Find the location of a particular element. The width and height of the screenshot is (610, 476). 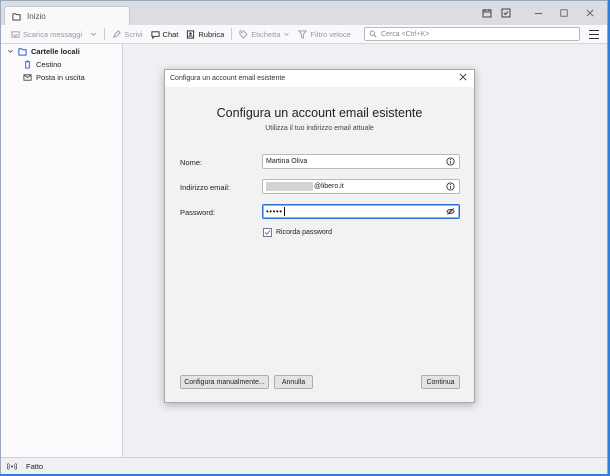

chat-label: Chat is located at coordinates (170, 34).